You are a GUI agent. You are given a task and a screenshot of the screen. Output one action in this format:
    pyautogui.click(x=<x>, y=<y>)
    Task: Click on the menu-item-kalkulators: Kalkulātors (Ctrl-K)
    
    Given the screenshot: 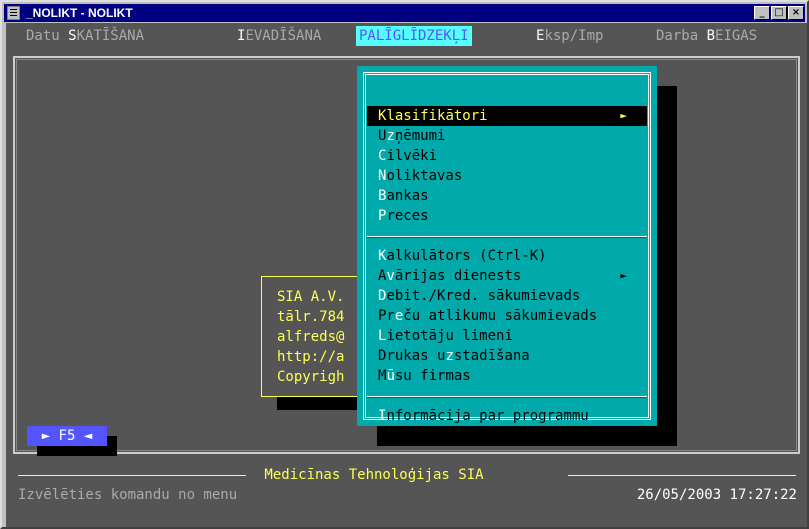 What is the action you would take?
    pyautogui.click(x=507, y=256)
    